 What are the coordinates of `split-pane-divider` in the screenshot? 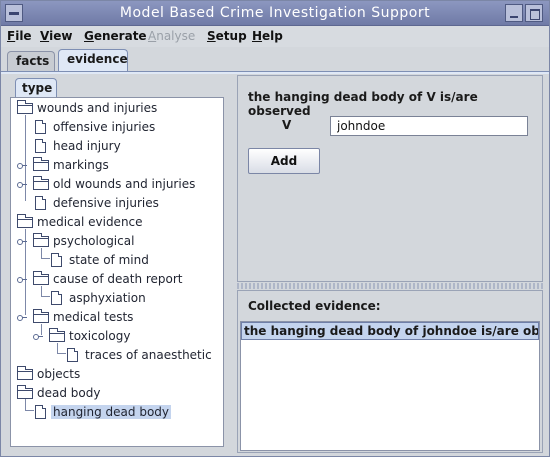 It's located at (390, 286).